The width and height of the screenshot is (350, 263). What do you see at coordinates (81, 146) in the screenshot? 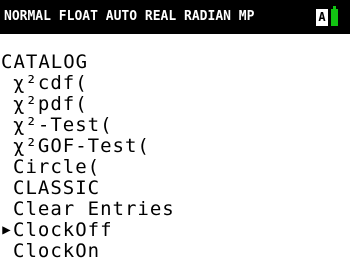
I see `catalog-item-label: χ²GOF-Test(` at bounding box center [81, 146].